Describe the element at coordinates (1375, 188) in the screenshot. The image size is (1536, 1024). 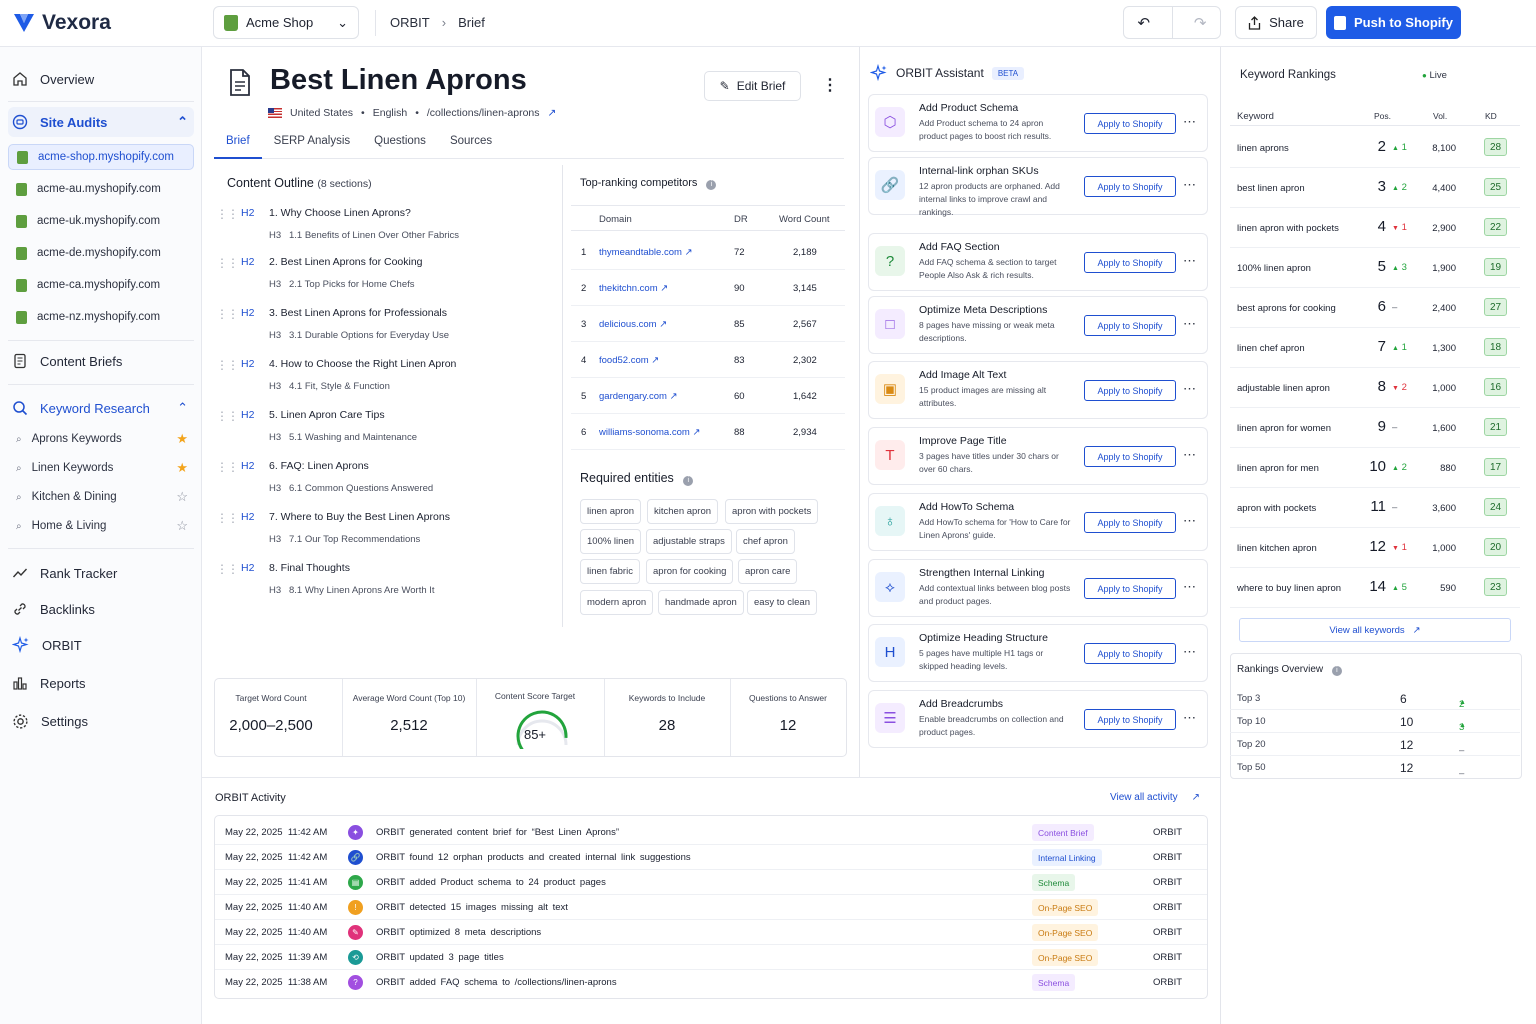
I see `table-row: best linen apron 3 ▲ 2 4,400 25` at that location.